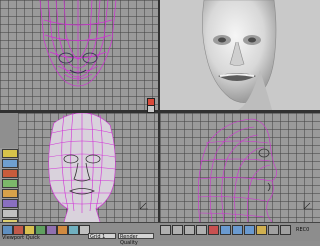 This screenshot has width=320, height=246. I want to click on render-icon, so click(18, 230).